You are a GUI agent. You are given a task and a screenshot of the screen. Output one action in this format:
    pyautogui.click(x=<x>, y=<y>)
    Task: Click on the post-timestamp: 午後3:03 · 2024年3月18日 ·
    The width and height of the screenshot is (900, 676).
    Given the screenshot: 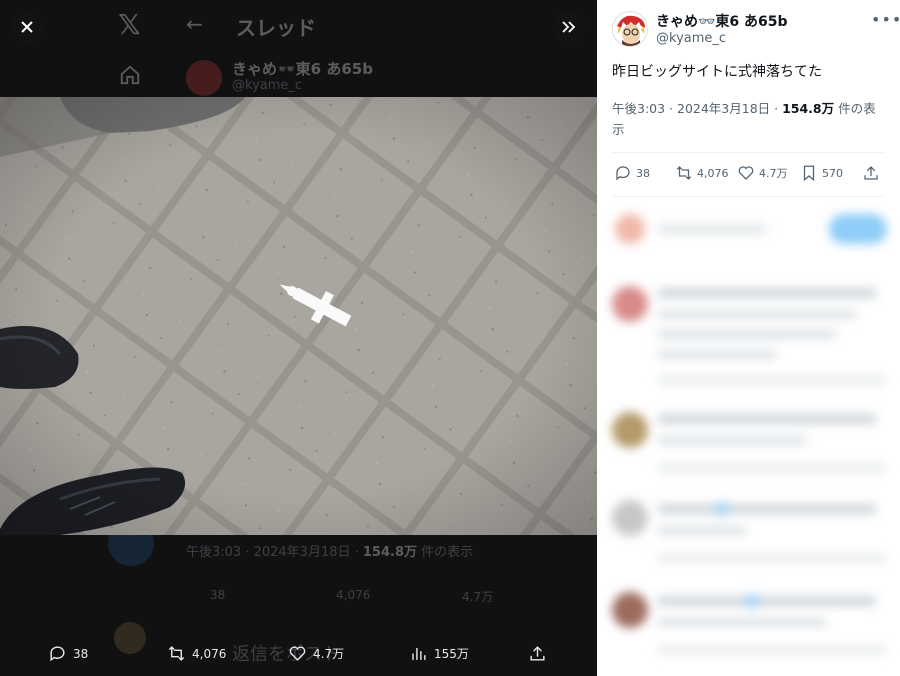 What is the action you would take?
    pyautogui.click(x=697, y=108)
    